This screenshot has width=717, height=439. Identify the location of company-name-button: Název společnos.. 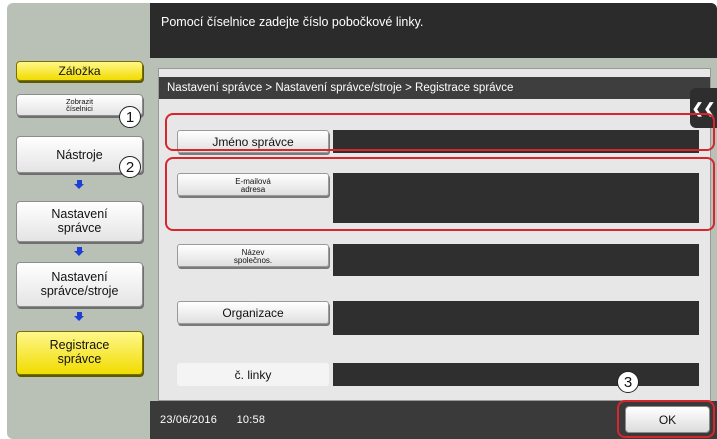
(253, 255).